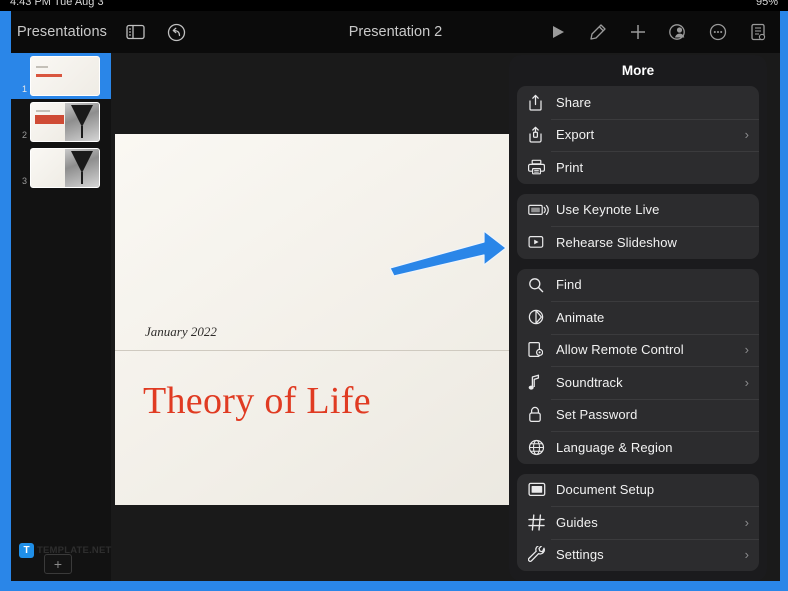  I want to click on slide-number-label: 1, so click(24, 89).